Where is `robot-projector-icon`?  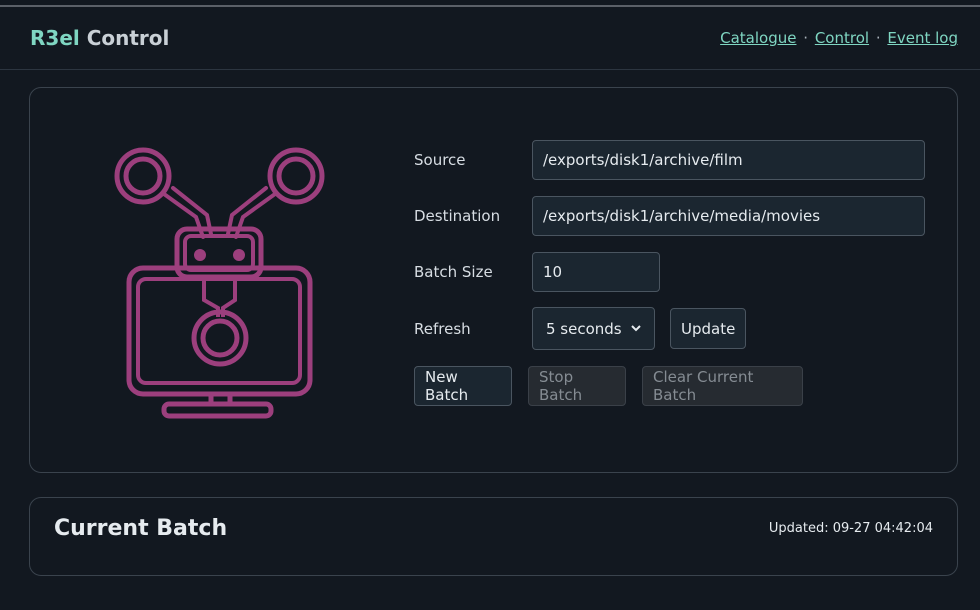
robot-projector-icon is located at coordinates (219, 283).